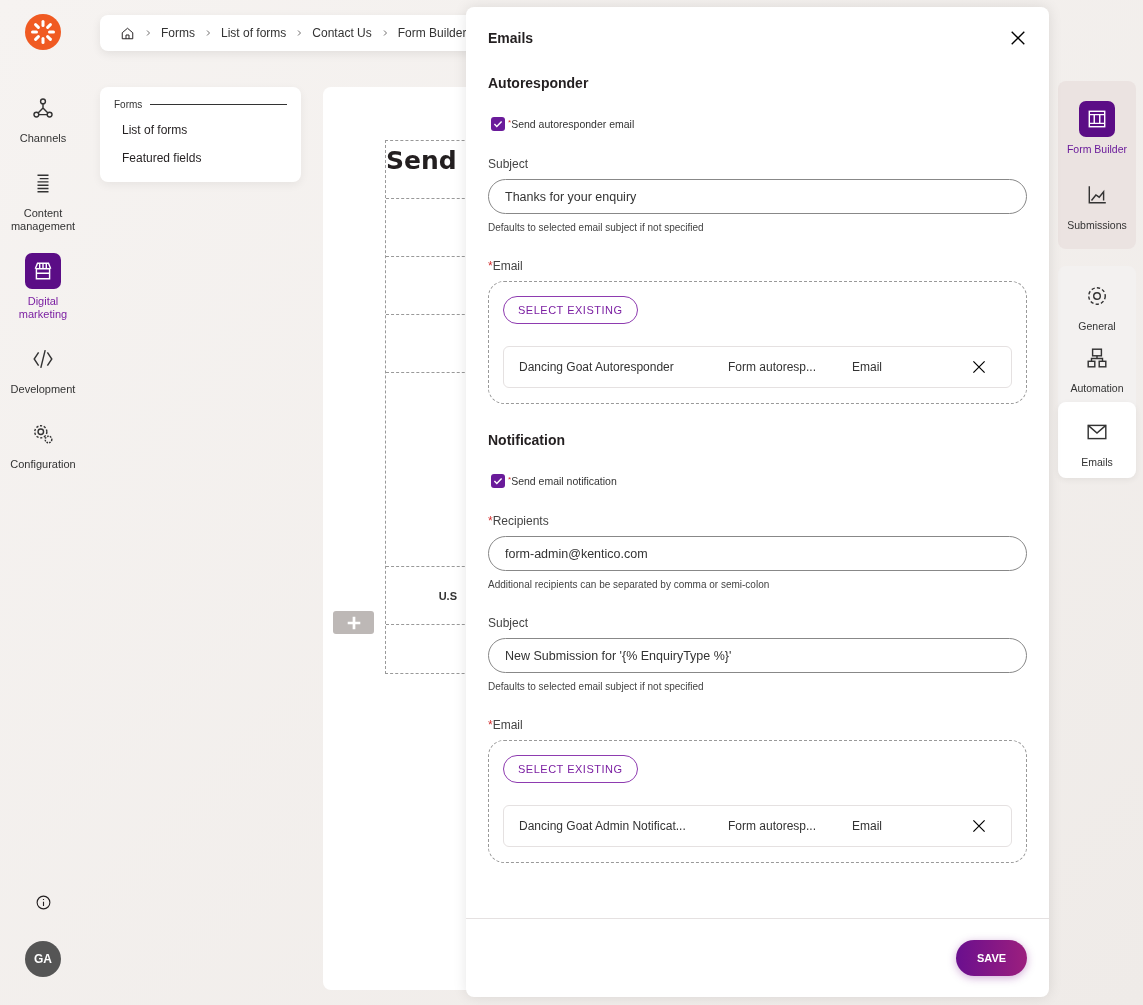 The width and height of the screenshot is (1143, 1005). What do you see at coordinates (421, 161) in the screenshot?
I see `form-heading: Send` at bounding box center [421, 161].